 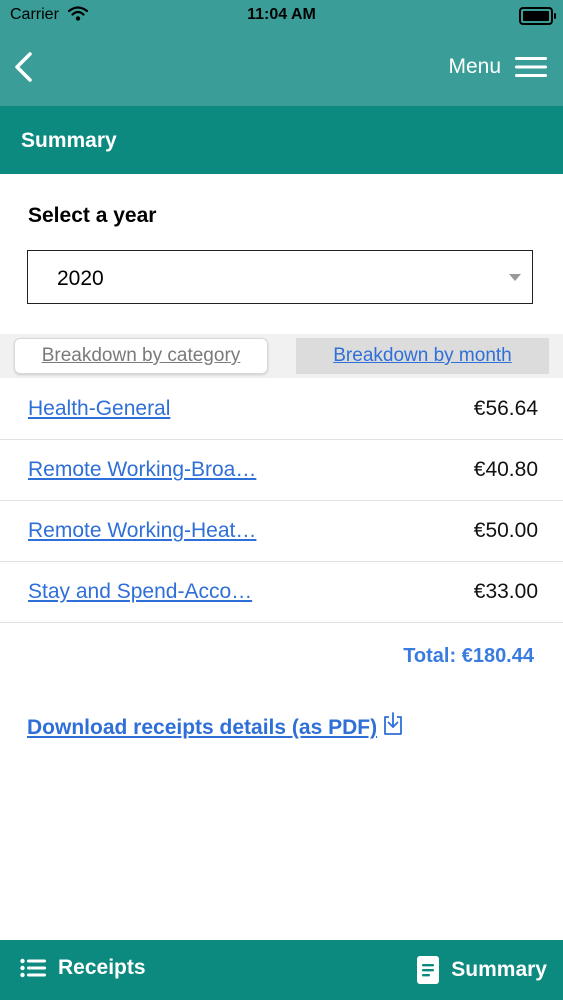 What do you see at coordinates (281, 68) in the screenshot?
I see `navigation-bar: Menu` at bounding box center [281, 68].